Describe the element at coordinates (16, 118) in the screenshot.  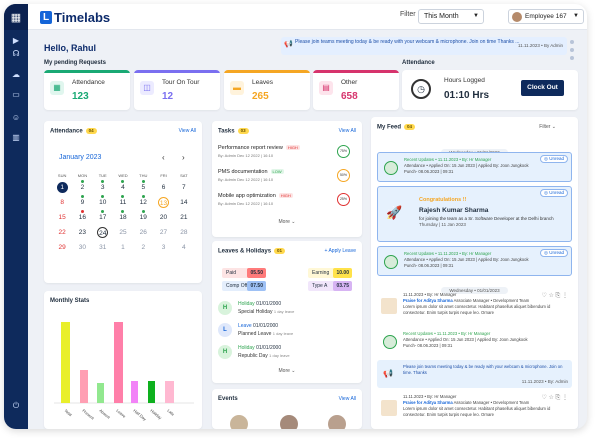
I see `user-icon: ☺` at that location.